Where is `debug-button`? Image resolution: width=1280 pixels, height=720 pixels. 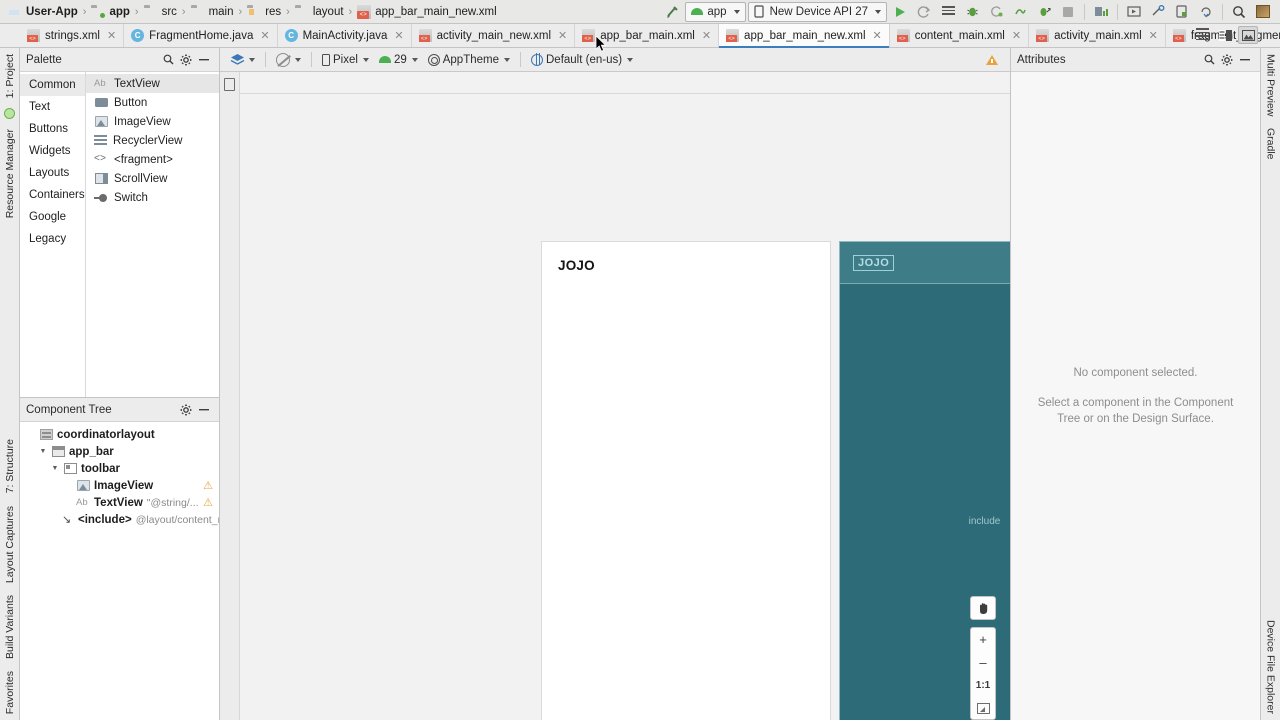 debug-button is located at coordinates (972, 12).